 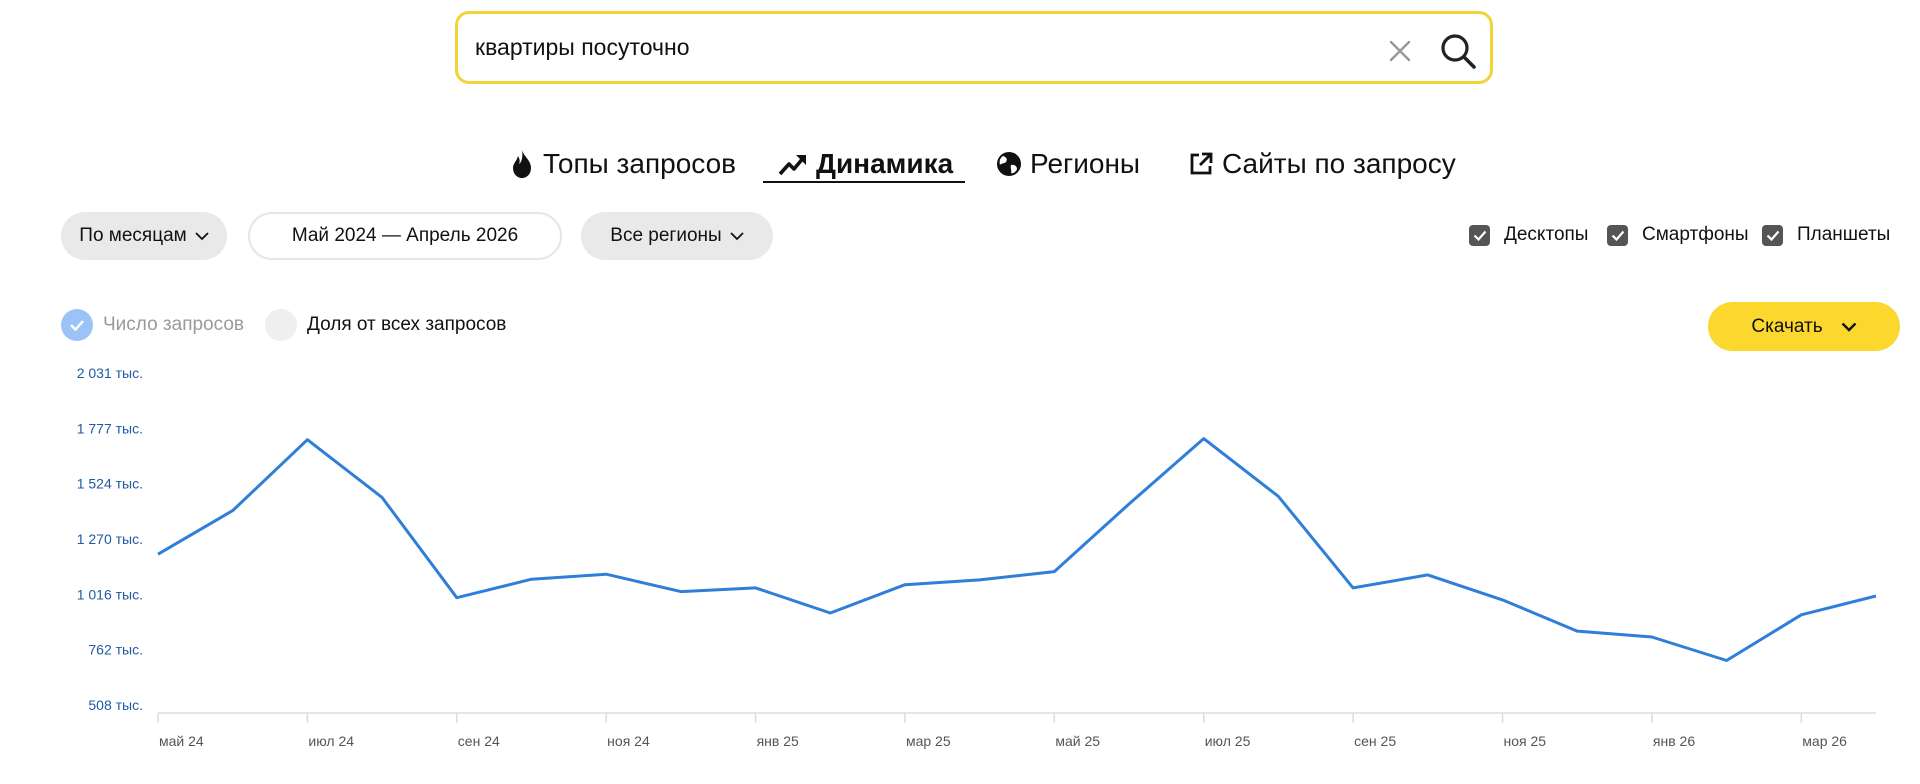 I want to click on trend-up-icon, so click(x=792, y=165).